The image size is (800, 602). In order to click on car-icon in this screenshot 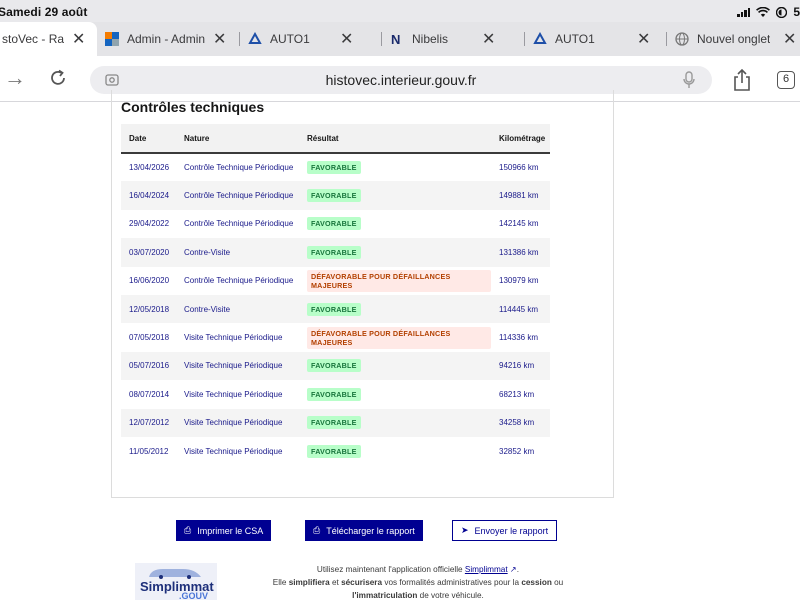, I will do `click(175, 574)`.